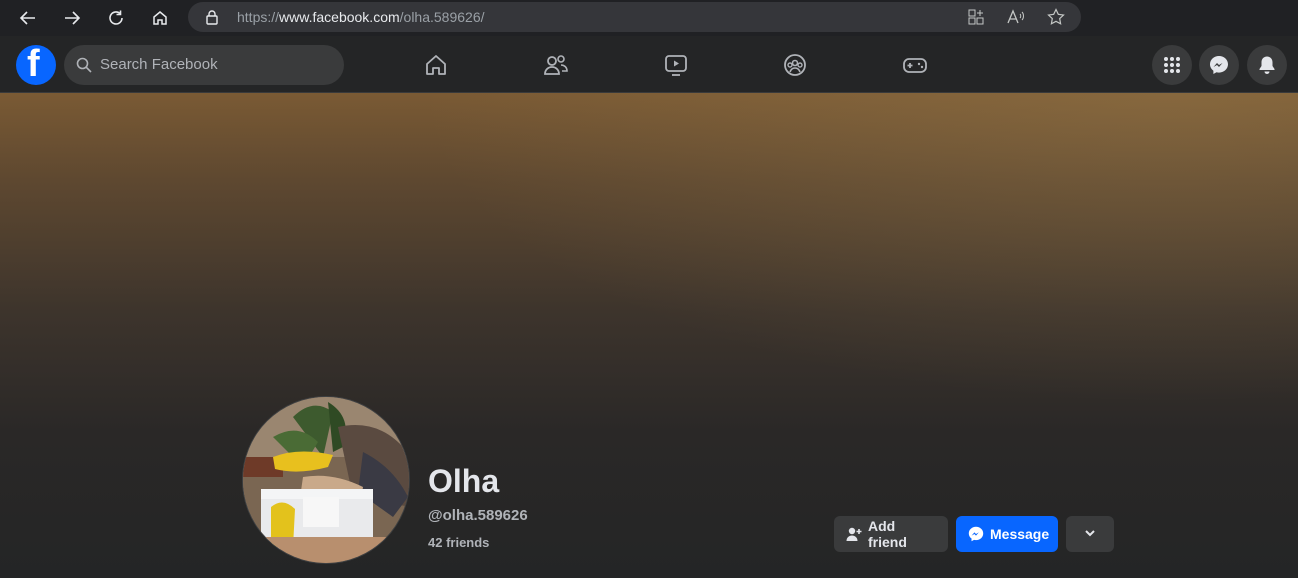 The height and width of the screenshot is (578, 1298). Describe the element at coordinates (1172, 65) in the screenshot. I see `menu-grid-icon` at that location.